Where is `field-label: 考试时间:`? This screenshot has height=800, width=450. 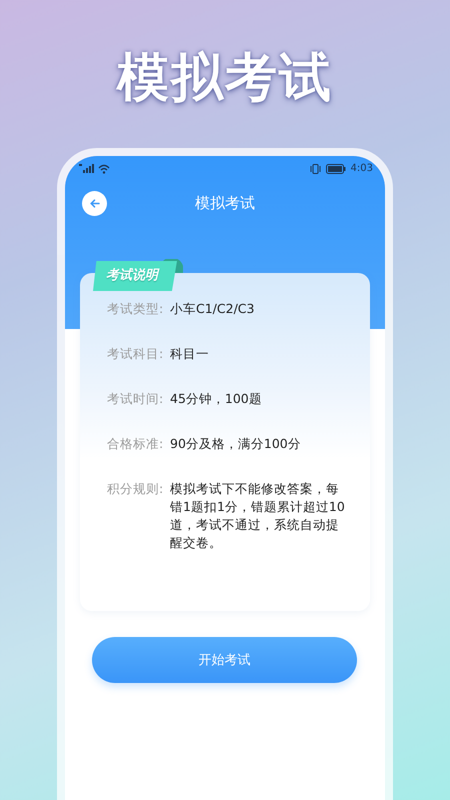
field-label: 考试时间: is located at coordinates (135, 399).